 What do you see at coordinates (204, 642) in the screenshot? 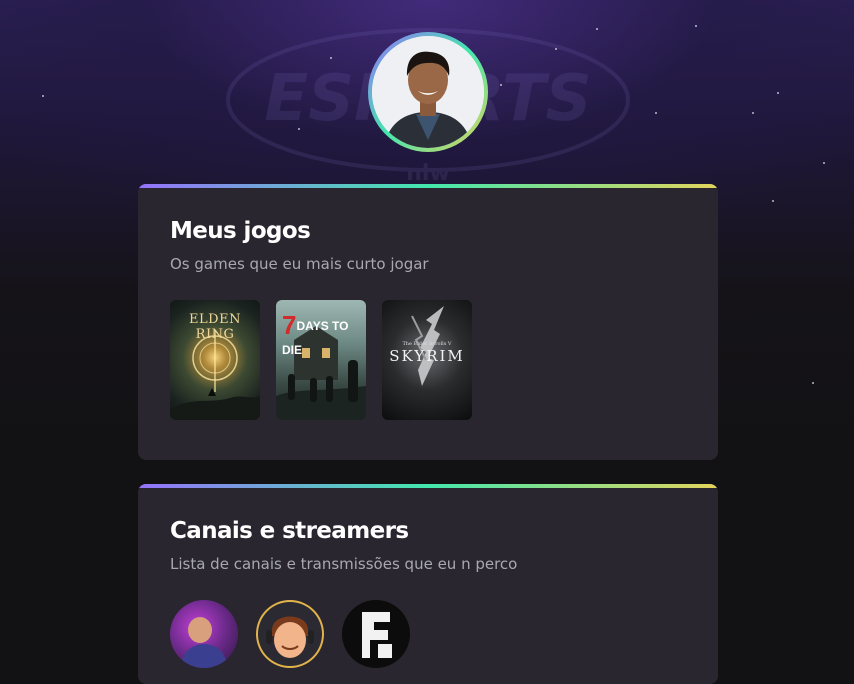
I see `streamer-person-icon` at bounding box center [204, 642].